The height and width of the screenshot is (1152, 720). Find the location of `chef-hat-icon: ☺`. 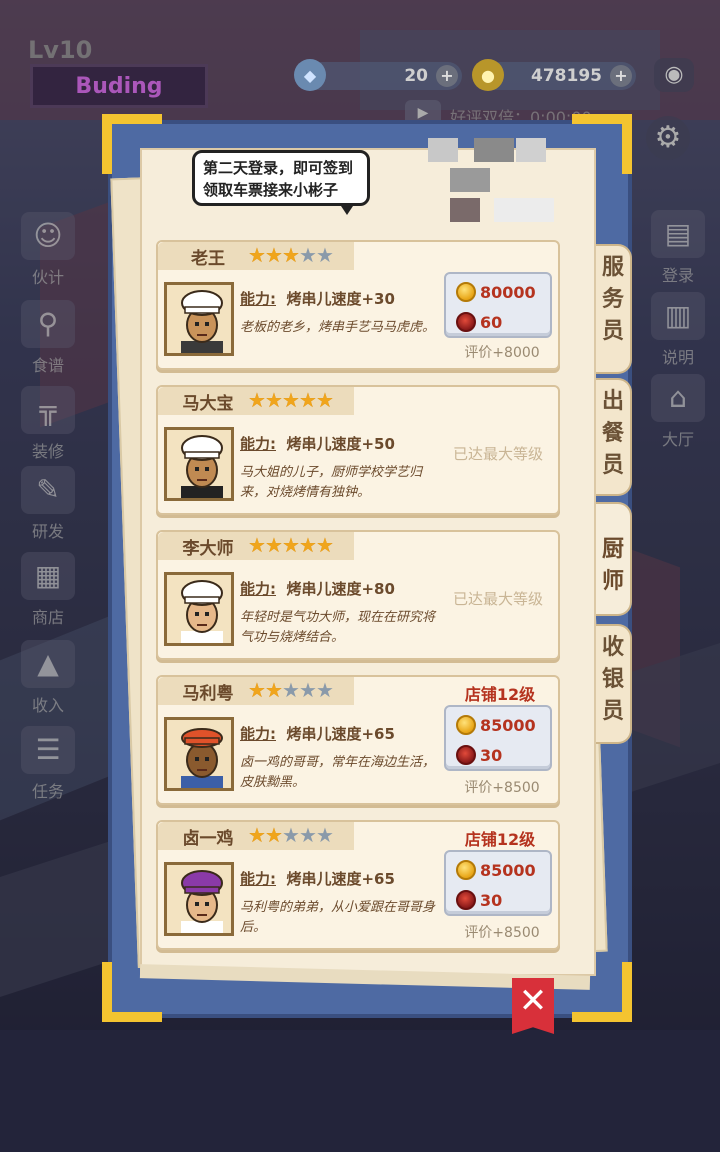

chef-hat-icon: ☺ is located at coordinates (48, 236).